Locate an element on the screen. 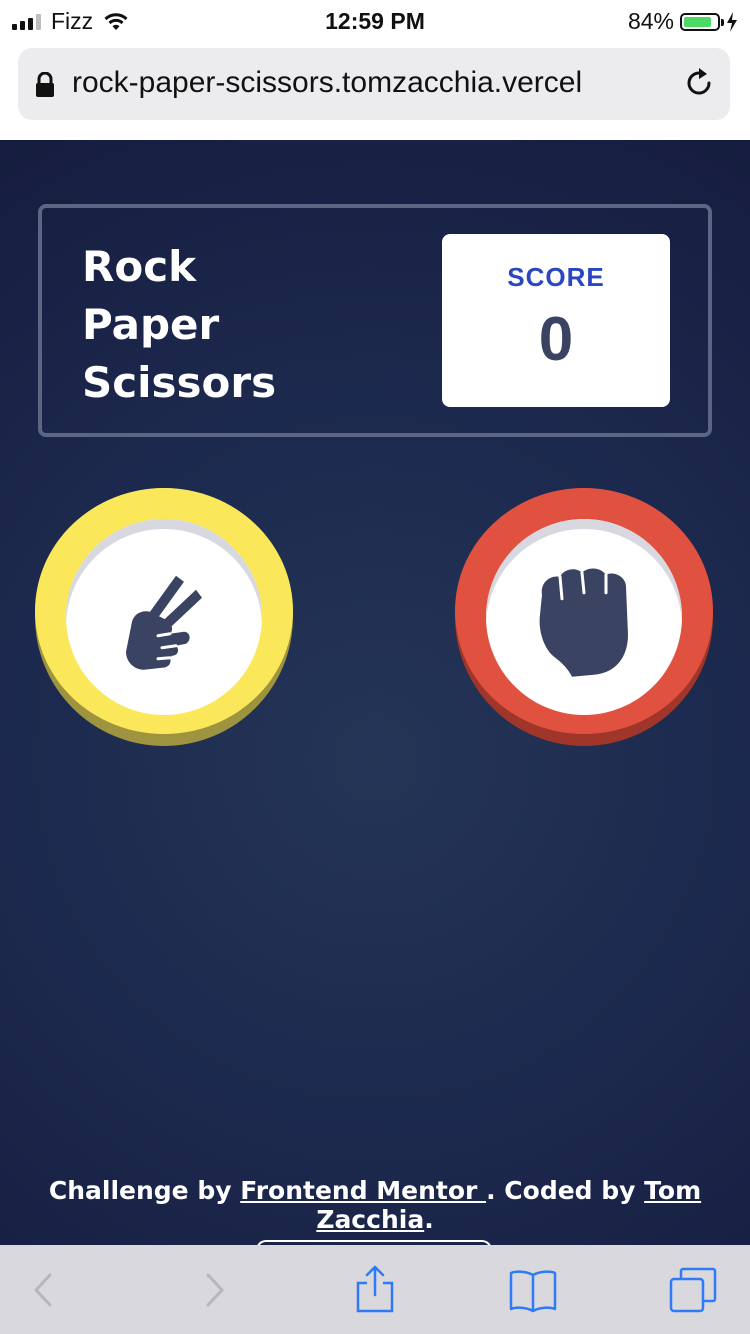  browser-address-bar-area: rock-paper-scissors.tomzacchia.vercel is located at coordinates (375, 90).